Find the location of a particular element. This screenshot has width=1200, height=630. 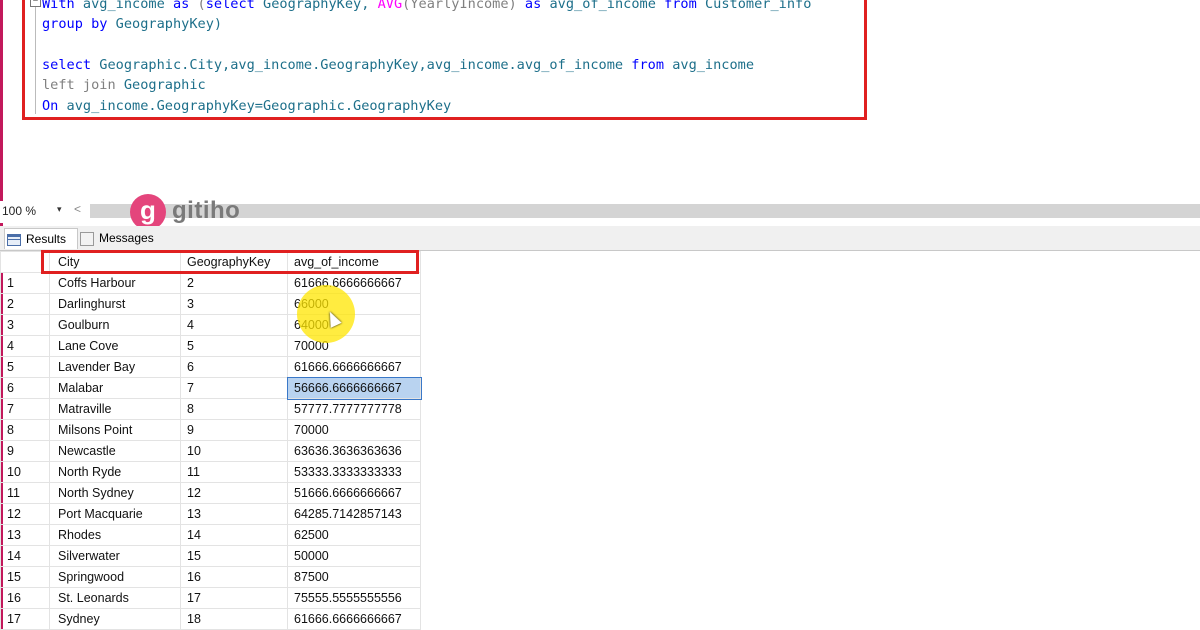

table-row: 3Goulburn464000 is located at coordinates (210, 325).